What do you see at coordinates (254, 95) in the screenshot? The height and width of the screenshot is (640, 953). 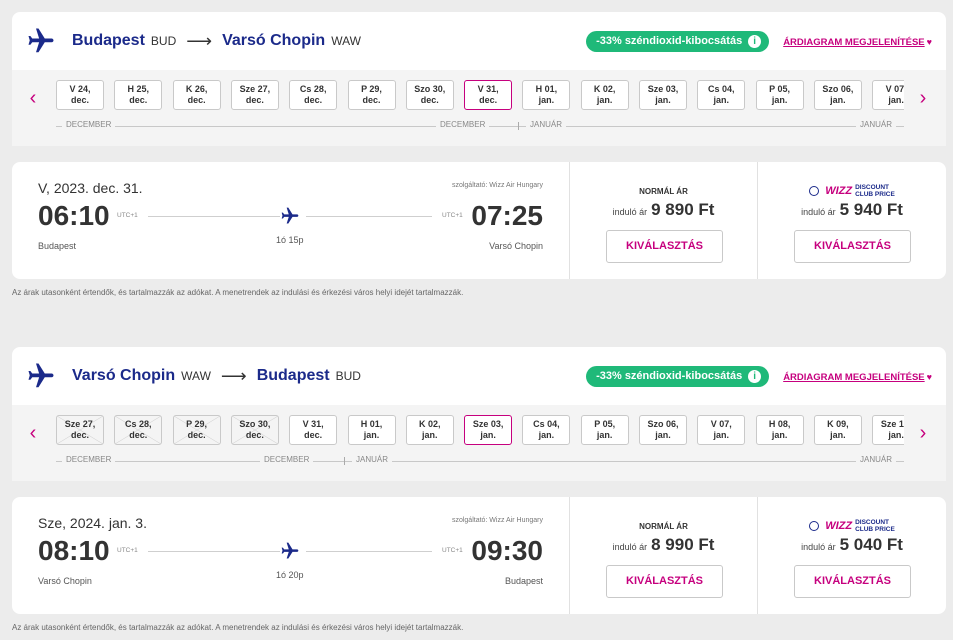 I see `date-cell: Sze 27, dec.` at bounding box center [254, 95].